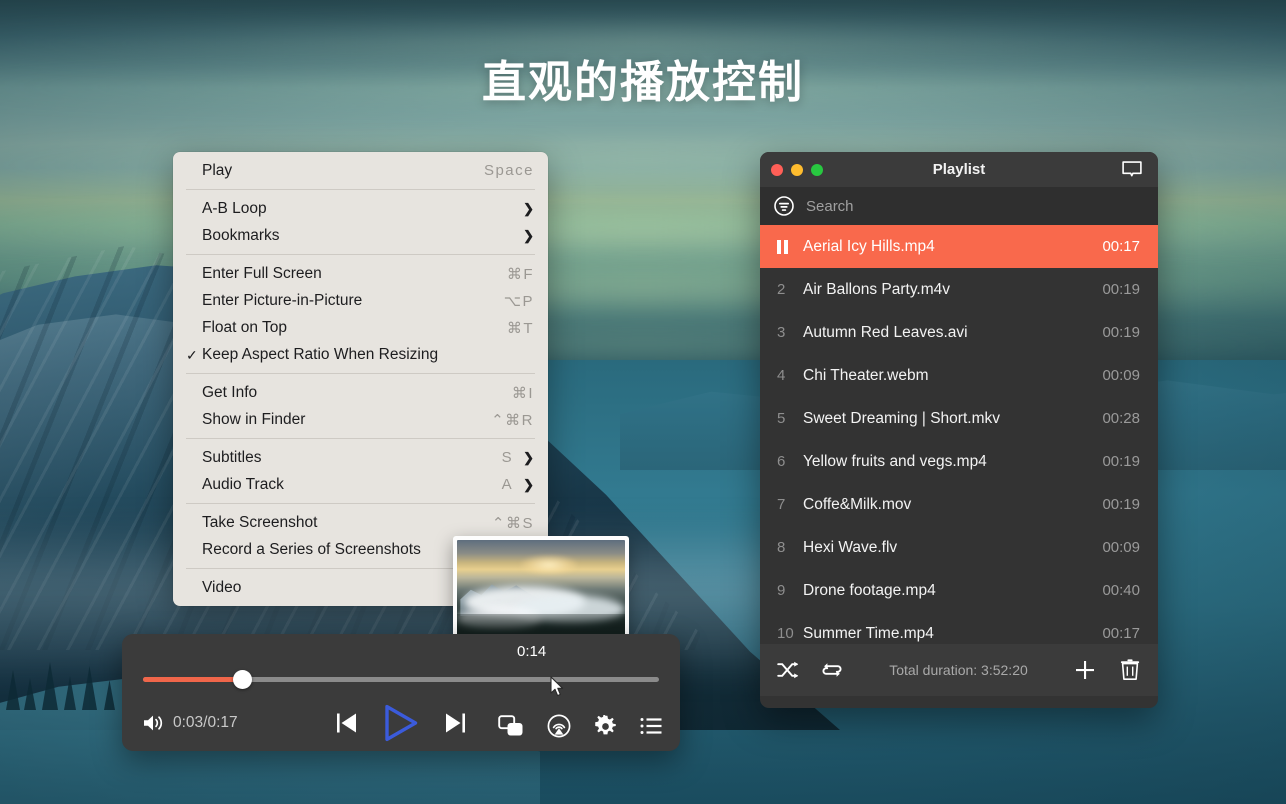 The image size is (1286, 804). What do you see at coordinates (401, 680) in the screenshot?
I see `seek-bar` at bounding box center [401, 680].